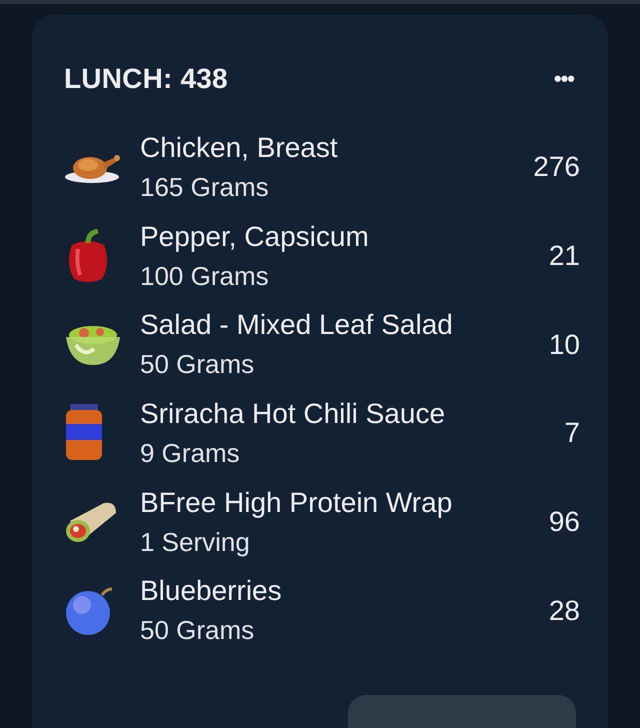 The height and width of the screenshot is (728, 640). I want to click on food-calories: 28, so click(564, 610).